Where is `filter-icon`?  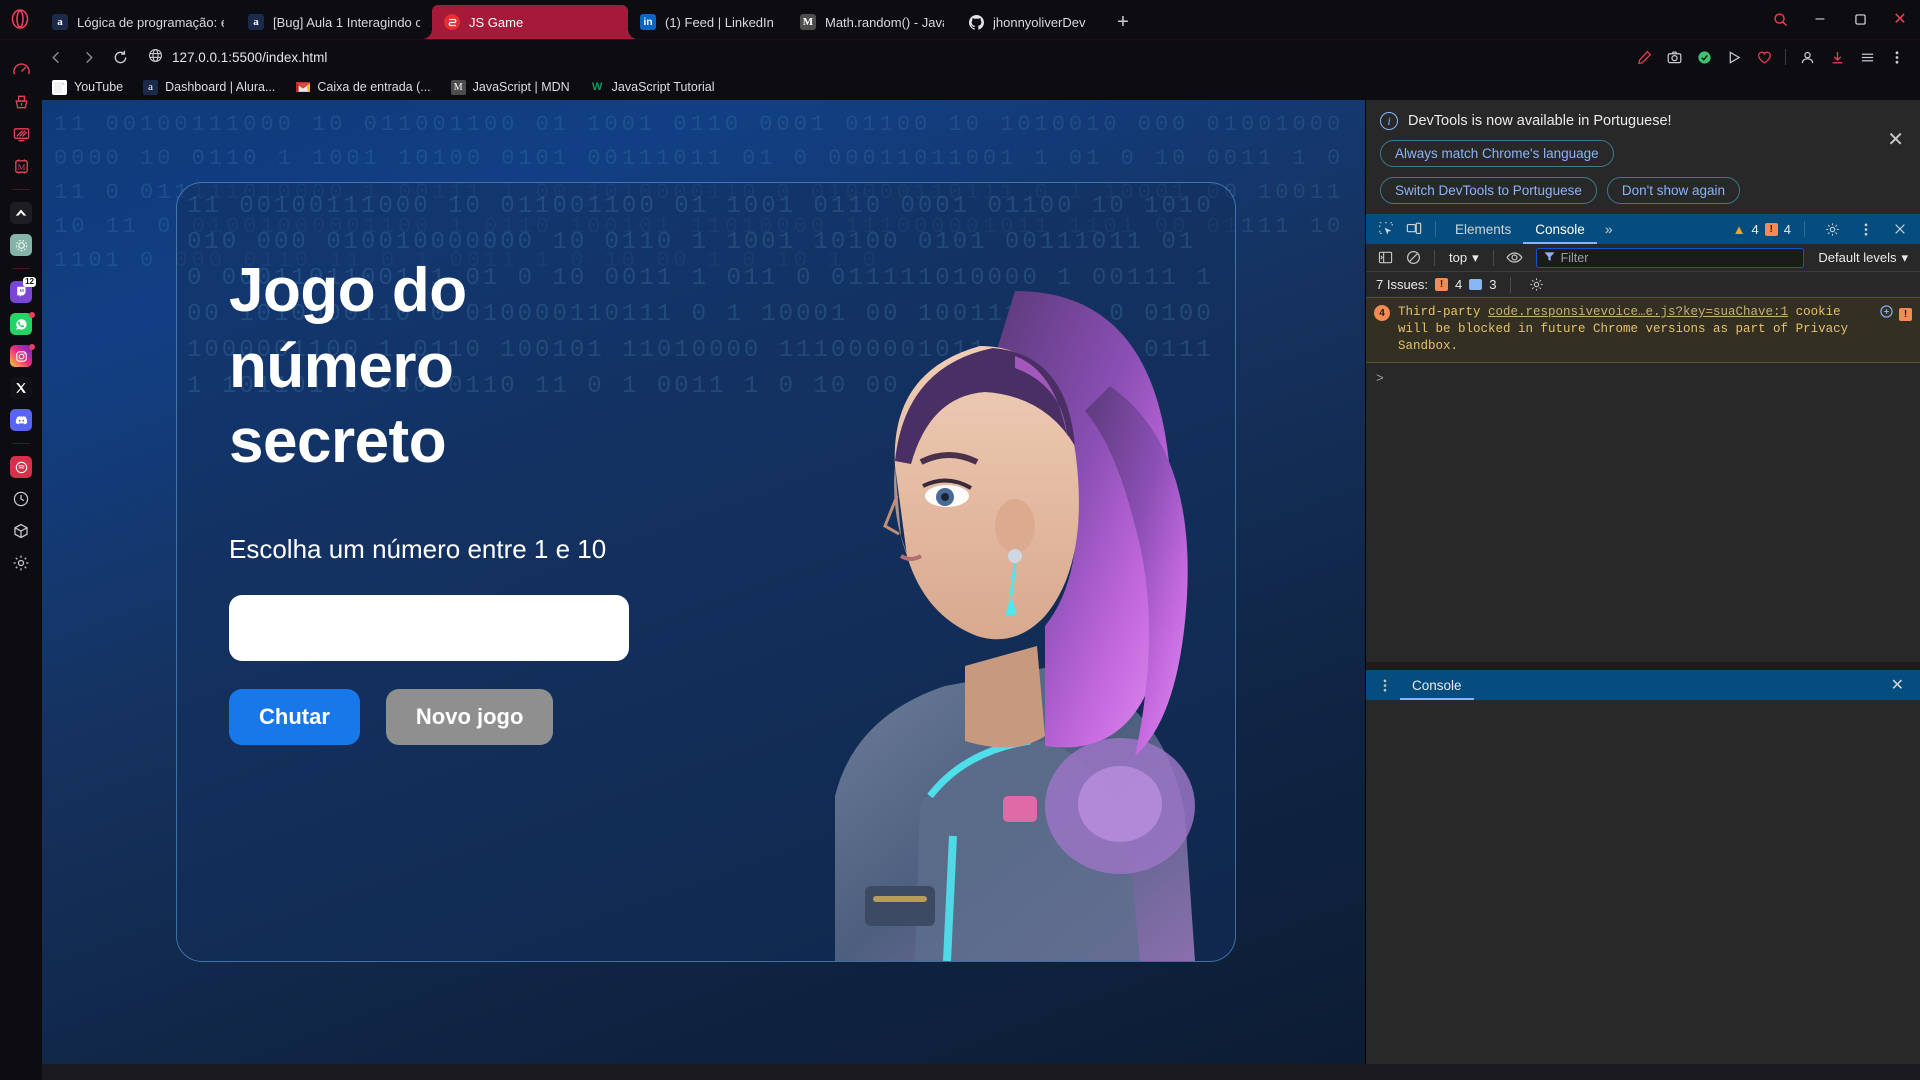 filter-icon is located at coordinates (1549, 258).